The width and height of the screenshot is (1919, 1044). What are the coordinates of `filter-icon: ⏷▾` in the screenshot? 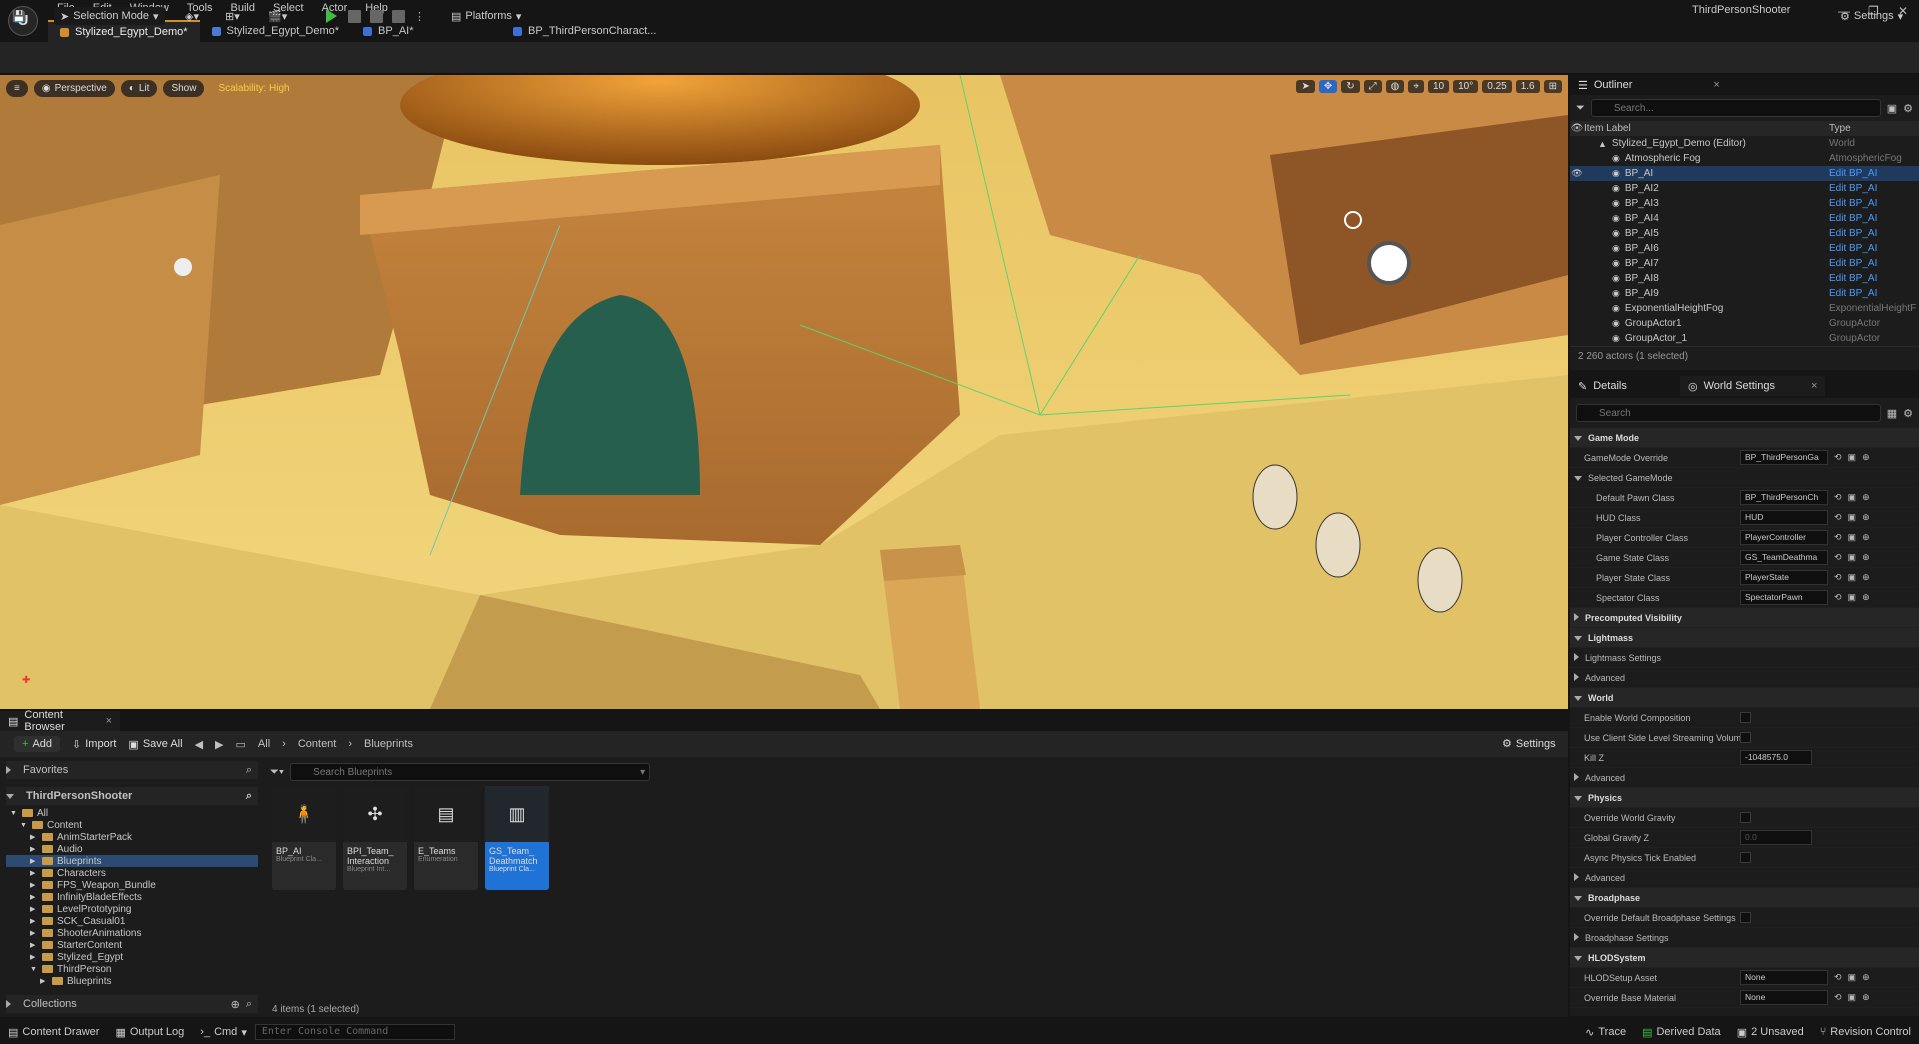 It's located at (277, 772).